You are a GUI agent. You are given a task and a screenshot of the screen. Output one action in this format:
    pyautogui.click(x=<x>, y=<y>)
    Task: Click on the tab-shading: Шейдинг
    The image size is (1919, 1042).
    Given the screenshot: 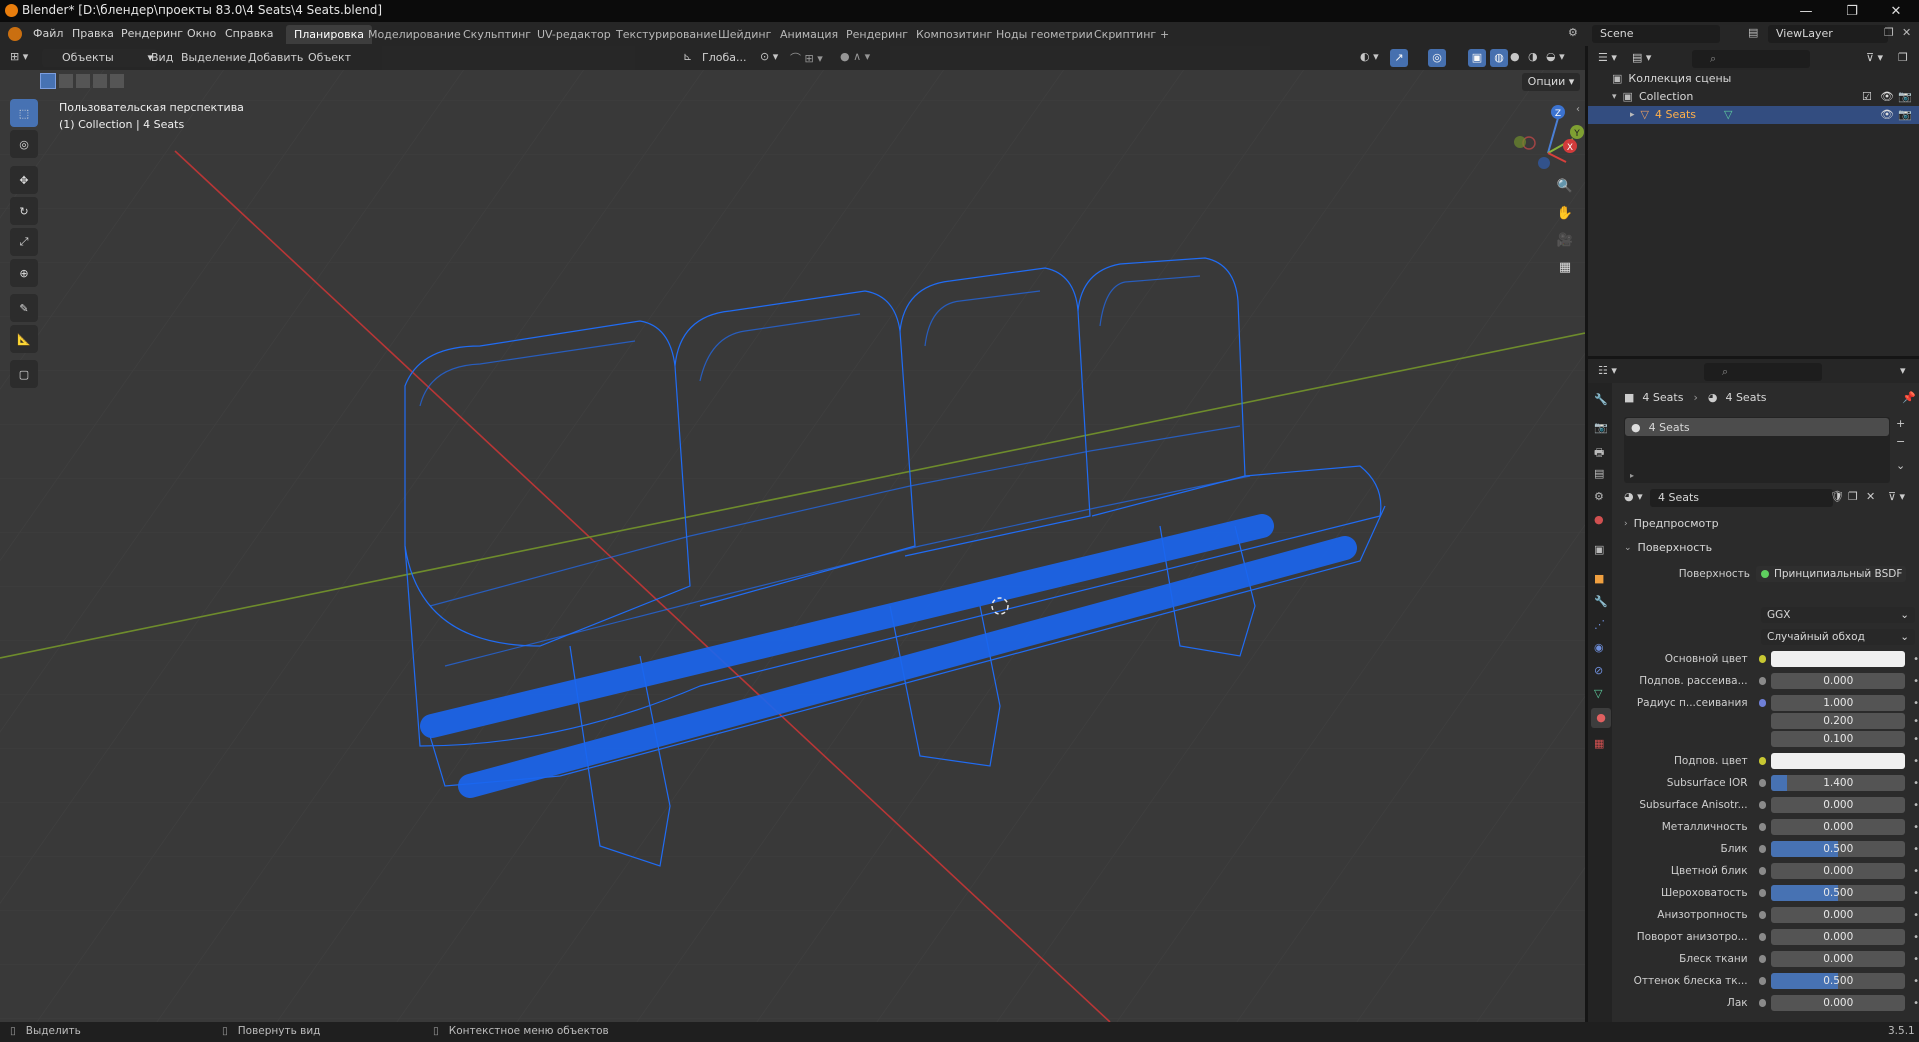 What is the action you would take?
    pyautogui.click(x=744, y=34)
    